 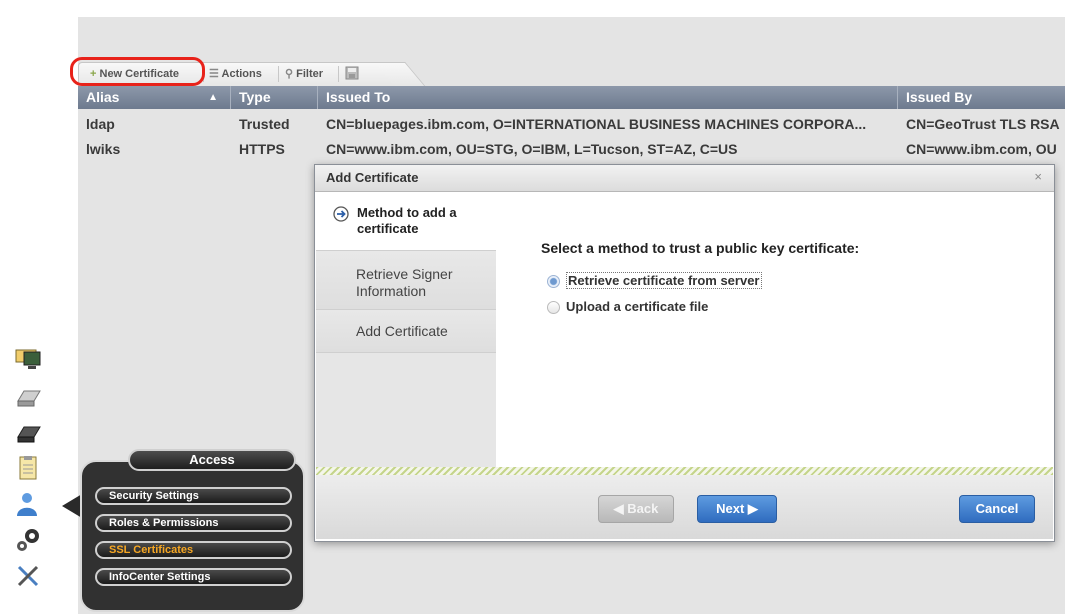 I want to click on option-label: Upload a certificate file, so click(x=637, y=306).